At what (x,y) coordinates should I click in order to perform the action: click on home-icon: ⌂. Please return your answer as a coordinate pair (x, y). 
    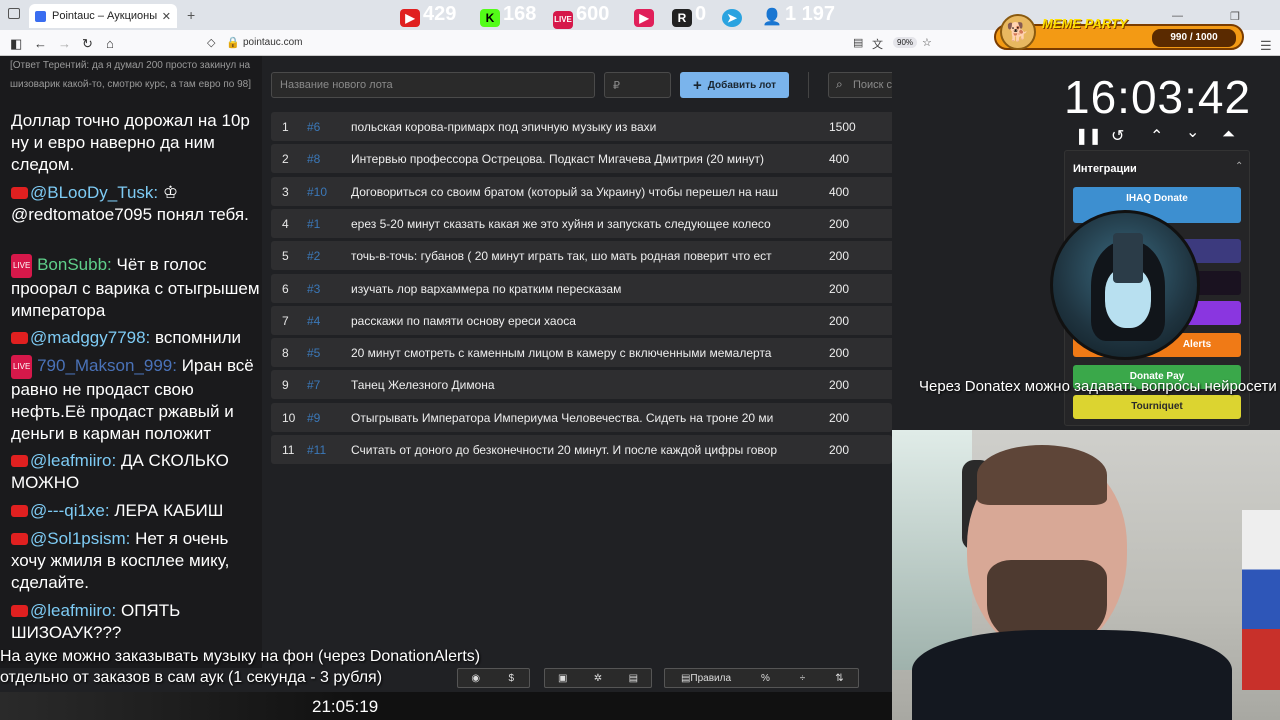
    Looking at the image, I should click on (110, 43).